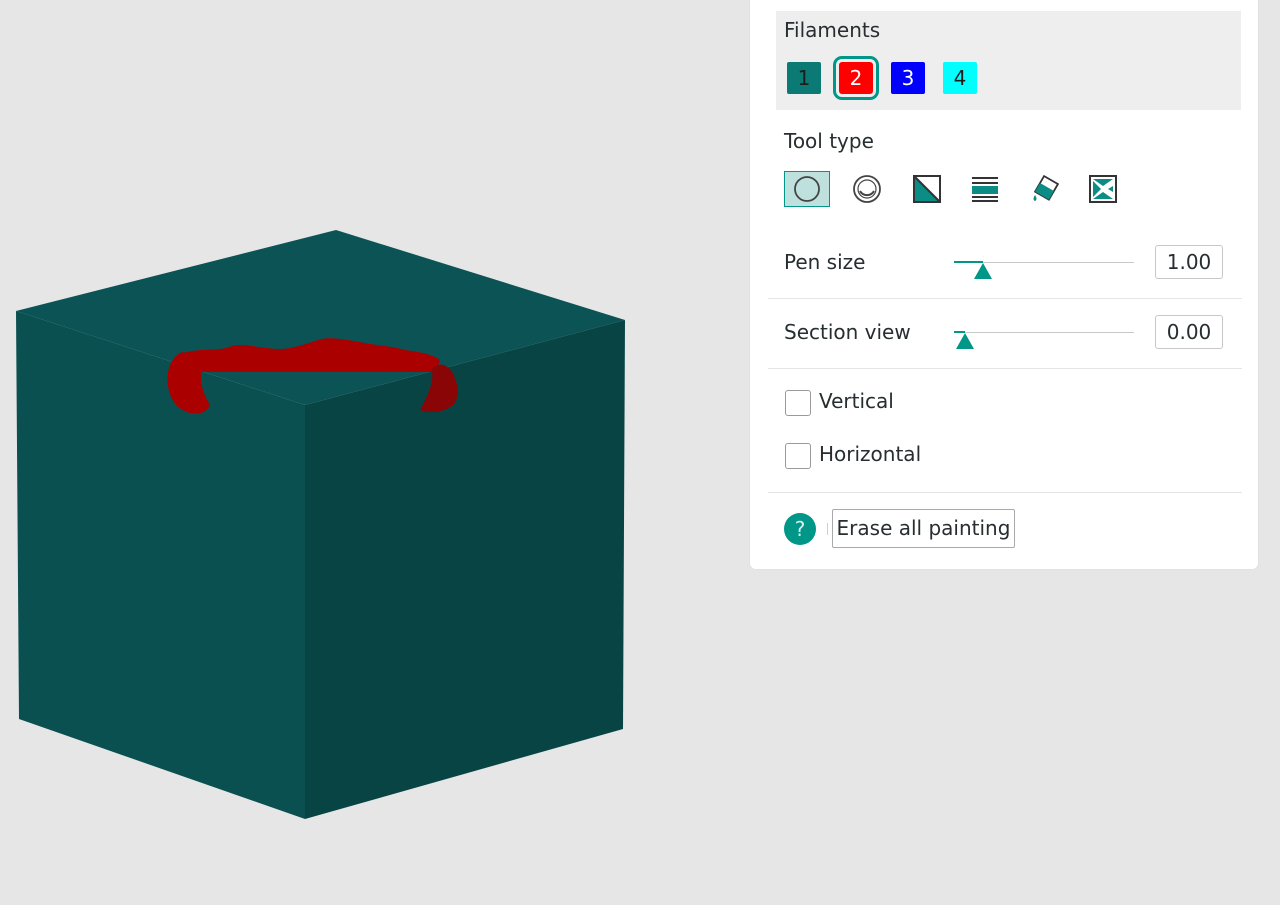  I want to click on cube-right-face, so click(465, 569).